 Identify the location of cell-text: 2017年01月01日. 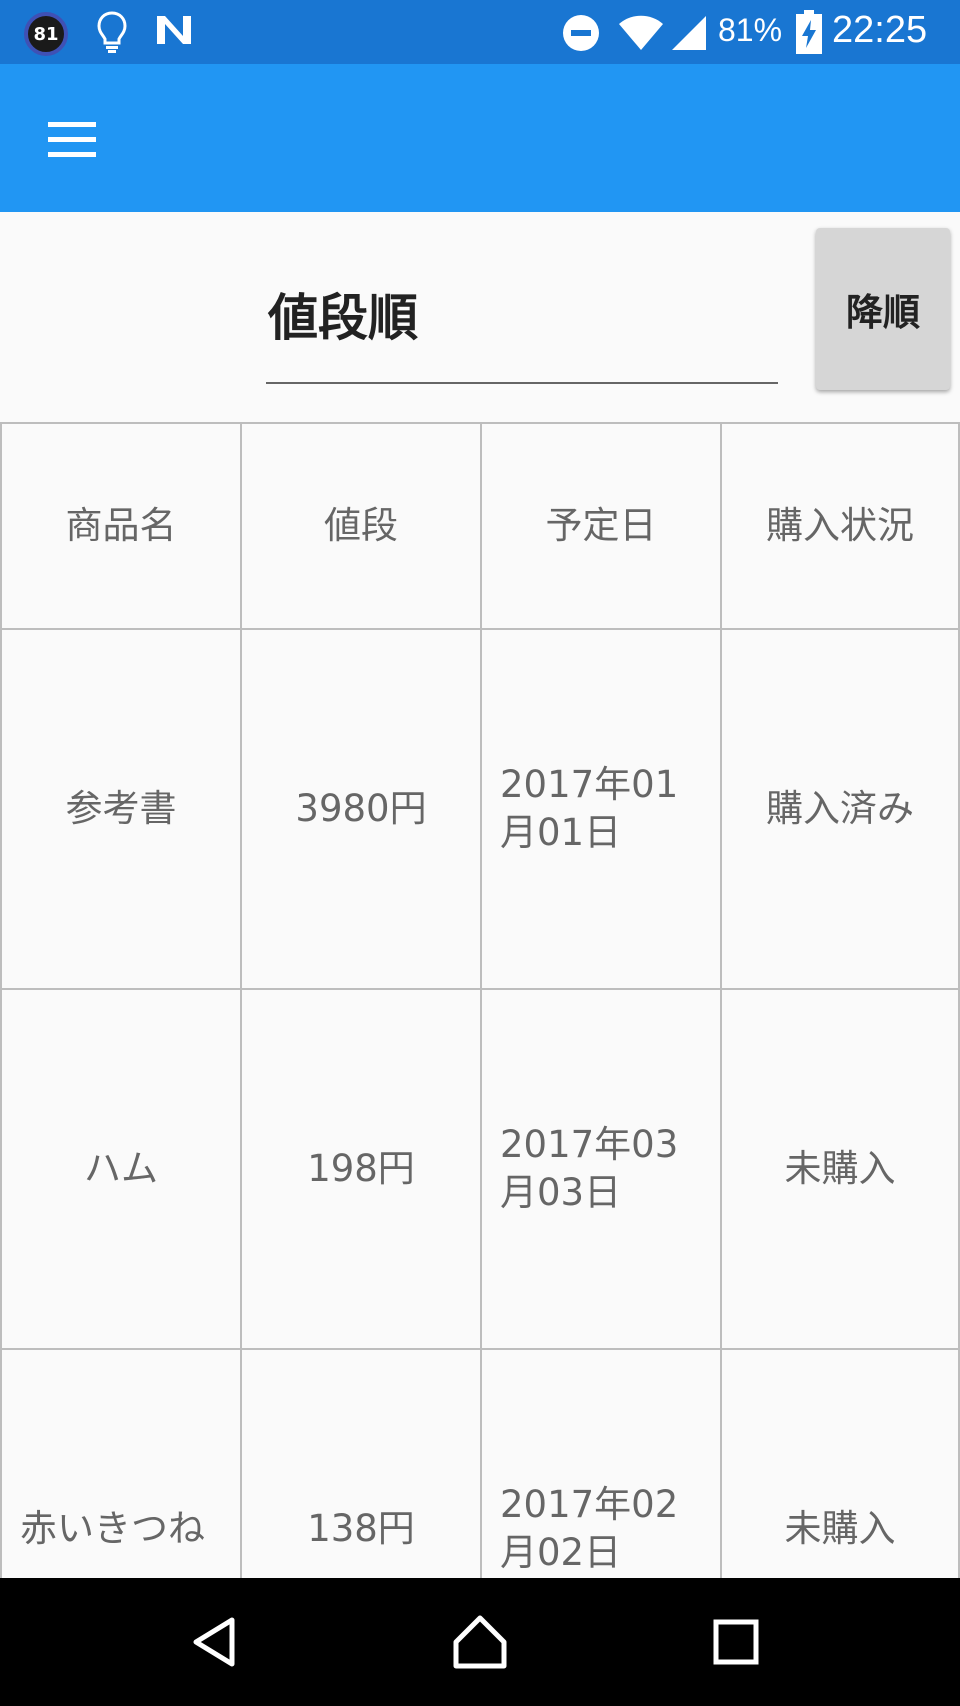
(589, 808).